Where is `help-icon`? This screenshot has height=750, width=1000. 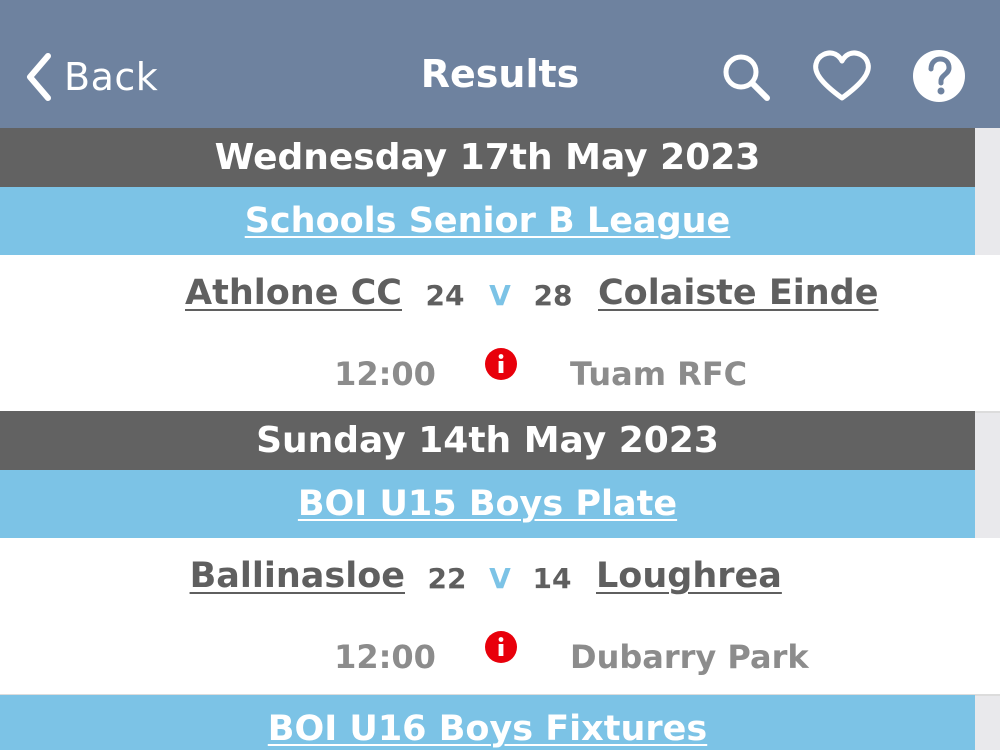 help-icon is located at coordinates (939, 76).